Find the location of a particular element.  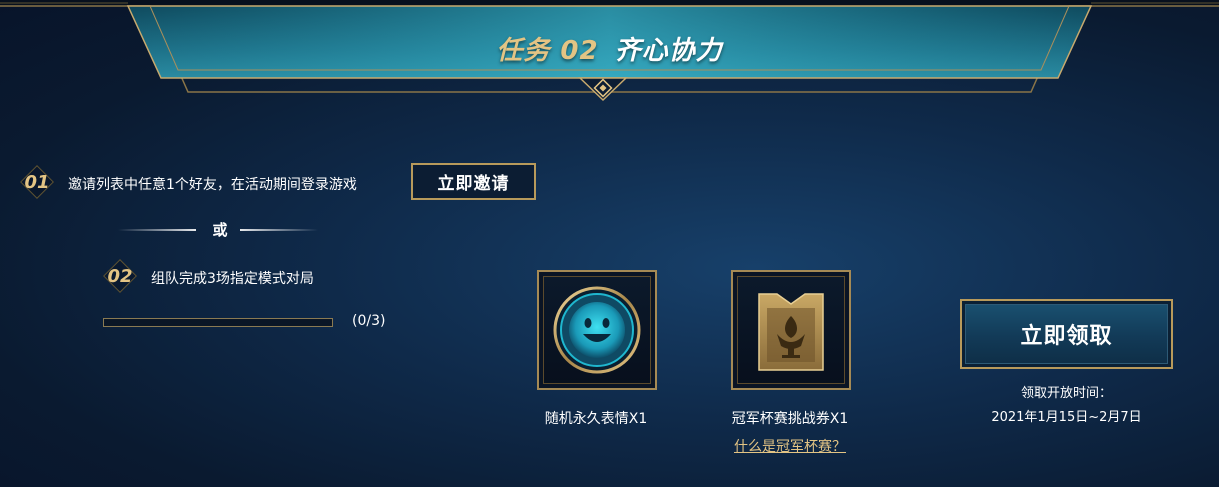

step-01-badge: 01 is located at coordinates (37, 182).